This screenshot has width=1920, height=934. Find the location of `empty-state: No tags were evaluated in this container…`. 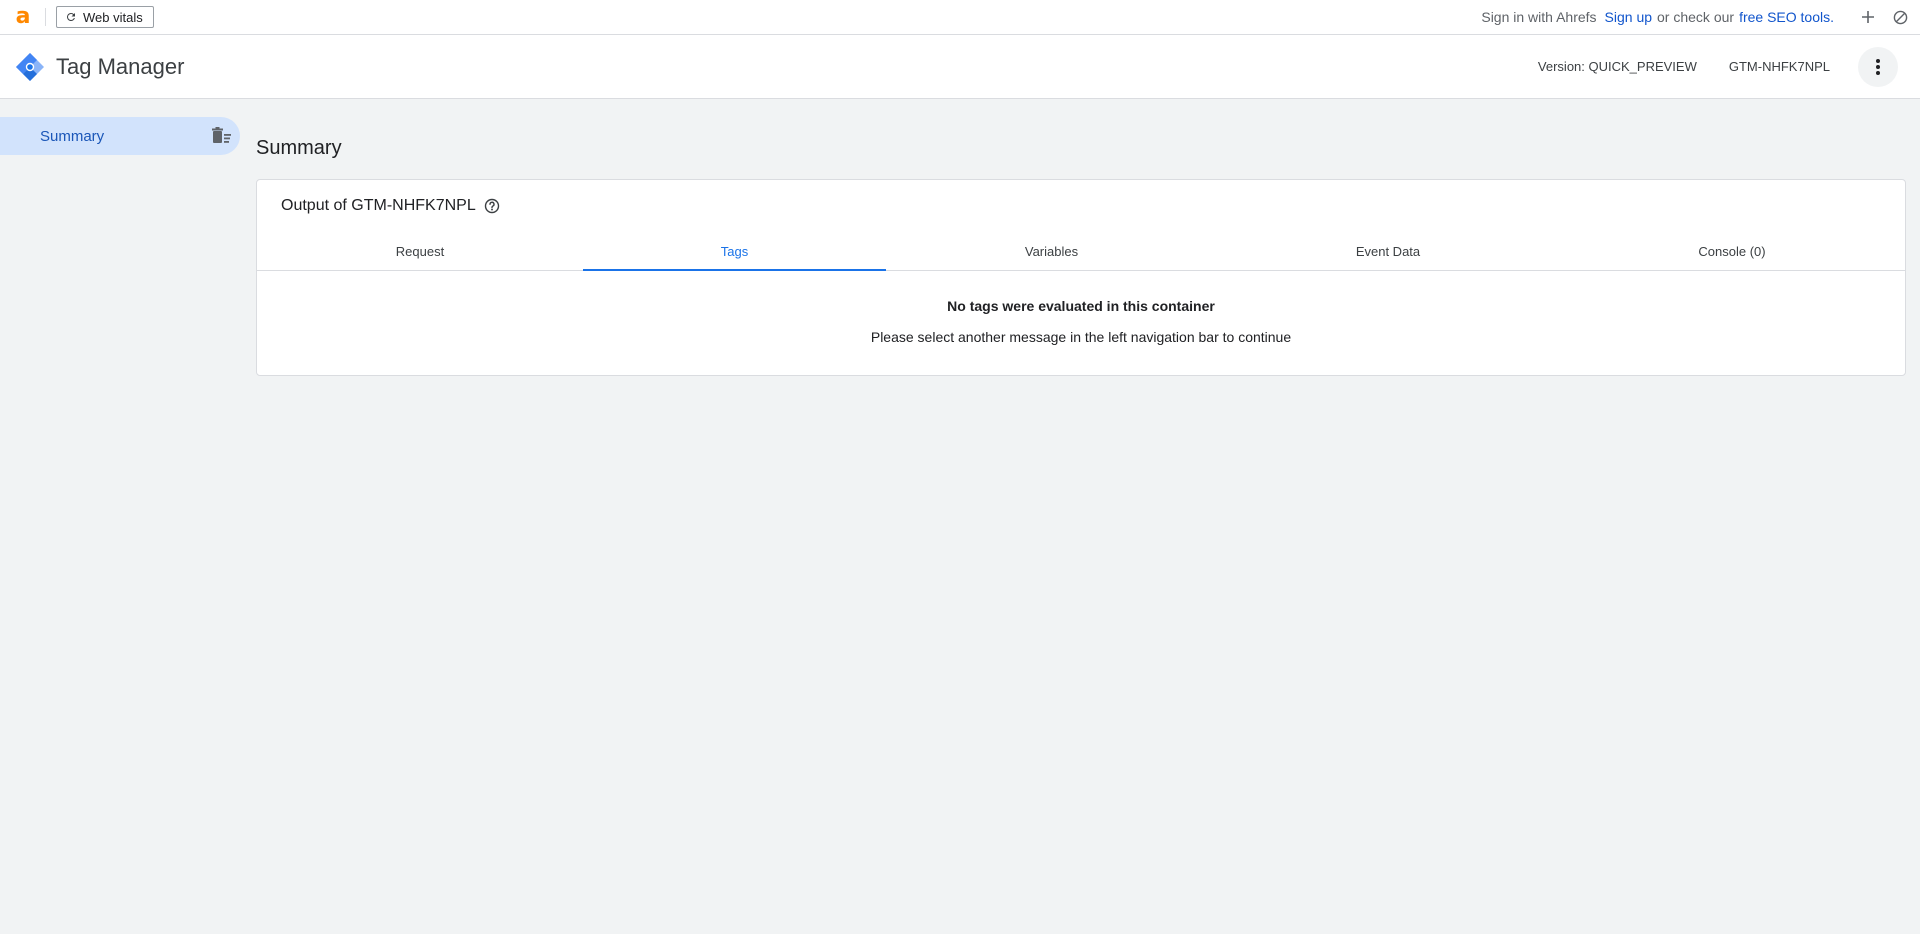

empty-state: No tags were evaluated in this container… is located at coordinates (1081, 321).